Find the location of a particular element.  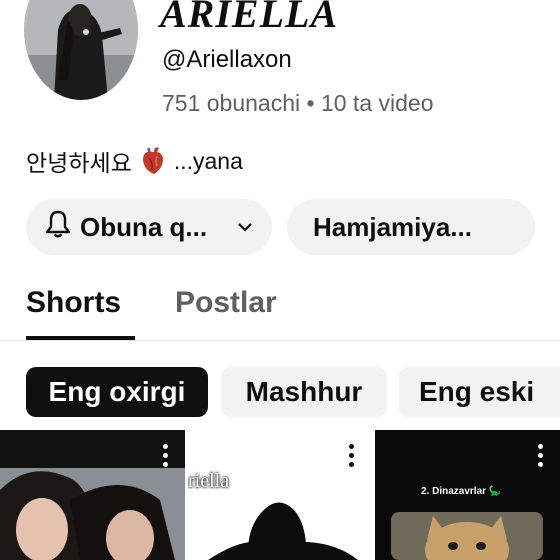

channel-handle: @Ariellaxon is located at coordinates (227, 59).